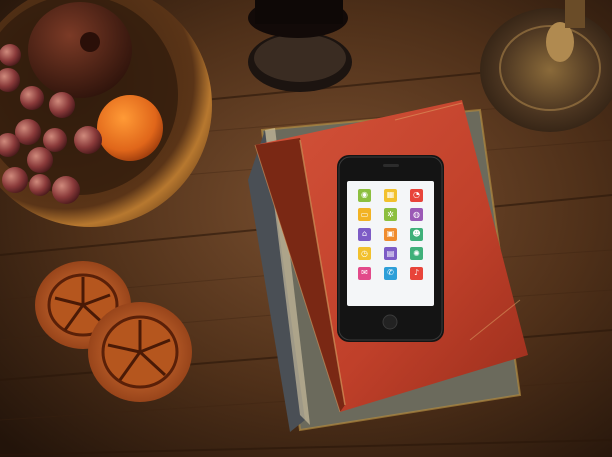 The height and width of the screenshot is (457, 612). I want to click on people-icon: ☻, so click(416, 234).